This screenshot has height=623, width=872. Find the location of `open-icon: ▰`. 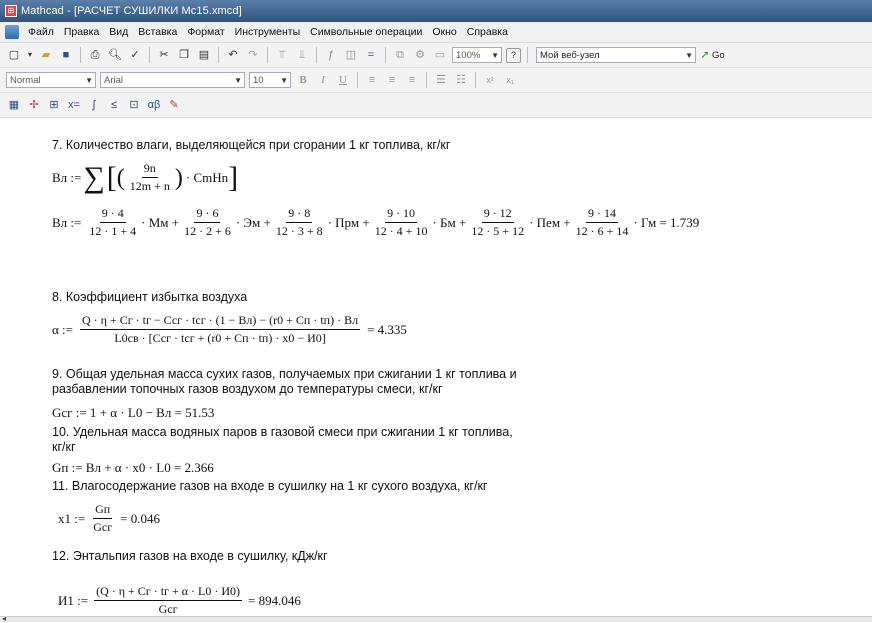

open-icon: ▰ is located at coordinates (46, 55).